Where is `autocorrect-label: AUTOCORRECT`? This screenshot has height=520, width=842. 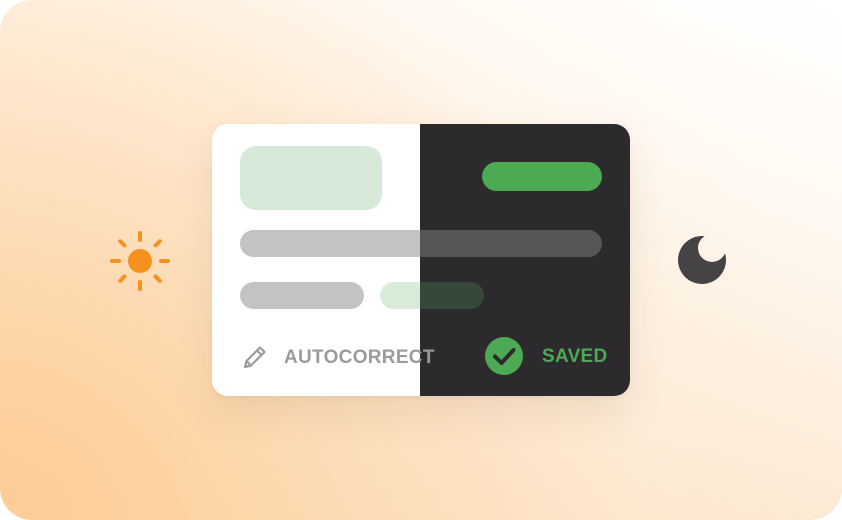 autocorrect-label: AUTOCORRECT is located at coordinates (359, 357).